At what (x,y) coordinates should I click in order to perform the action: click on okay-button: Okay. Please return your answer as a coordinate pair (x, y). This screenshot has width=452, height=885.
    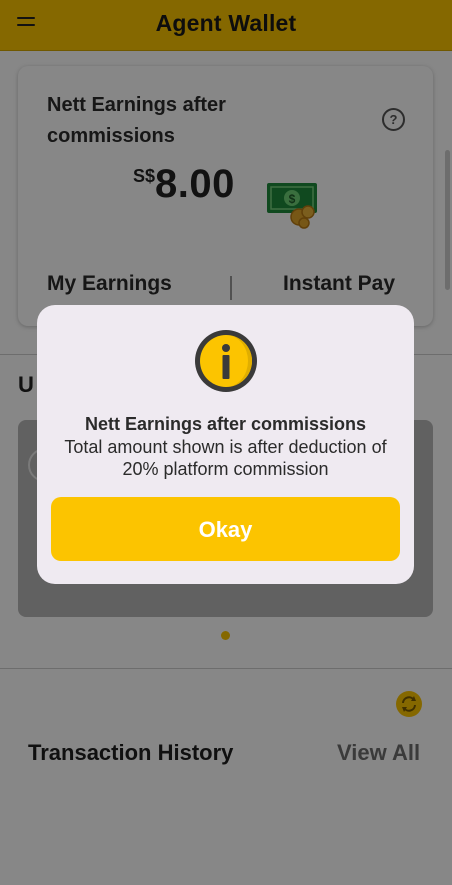
    Looking at the image, I should click on (225, 529).